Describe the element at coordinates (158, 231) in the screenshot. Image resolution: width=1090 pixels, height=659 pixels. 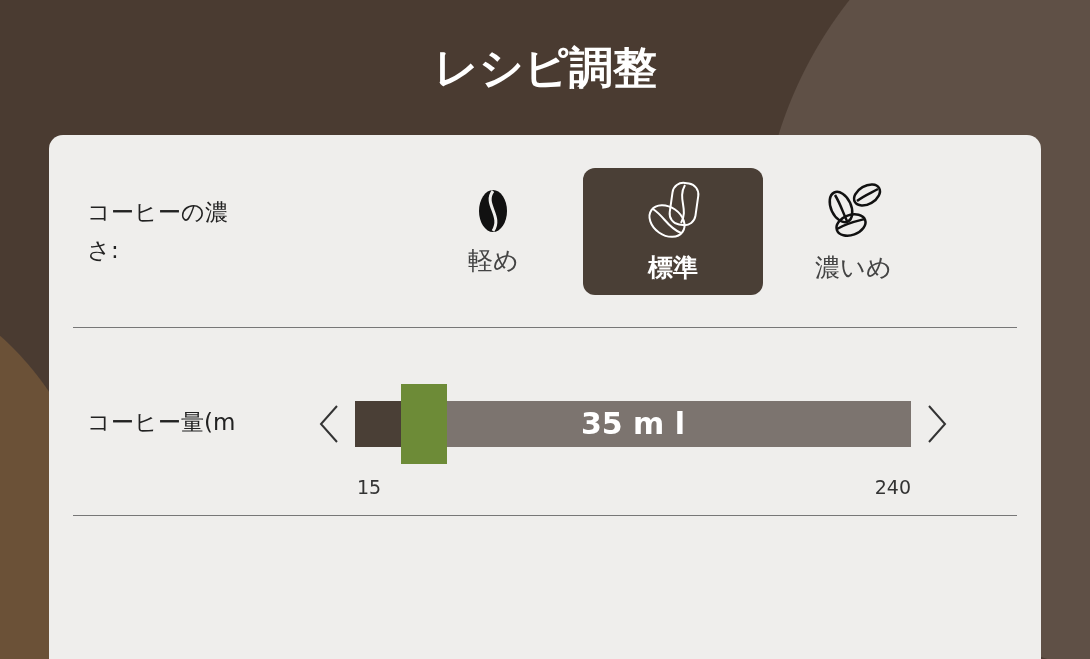
I see `strength-label: コーヒーの濃さ:` at that location.